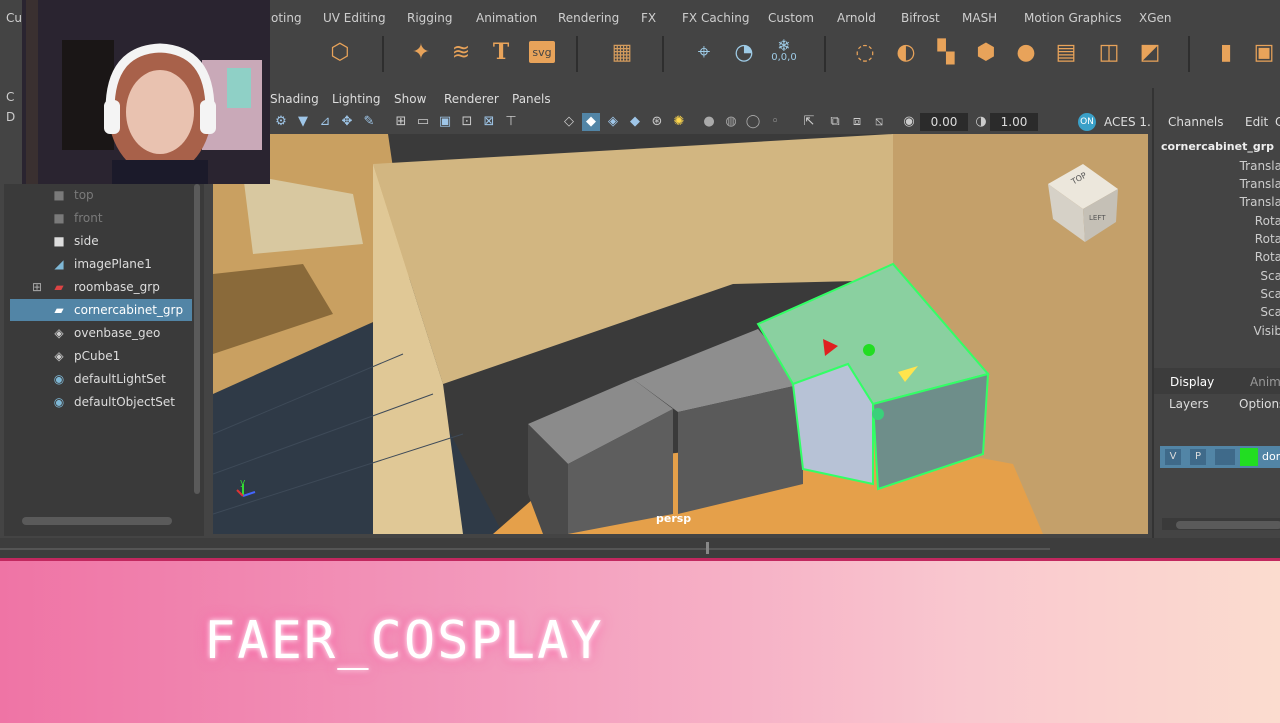 The image size is (1280, 723). What do you see at coordinates (809, 122) in the screenshot?
I see `isolate-select-icon: ⇱` at bounding box center [809, 122].